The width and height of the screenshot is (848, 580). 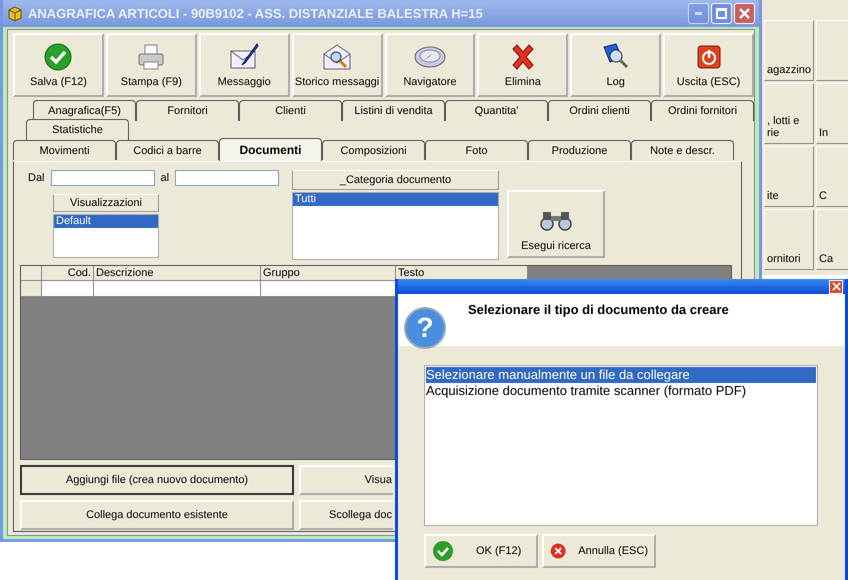 I want to click on tab: Note e descr., so click(x=682, y=150).